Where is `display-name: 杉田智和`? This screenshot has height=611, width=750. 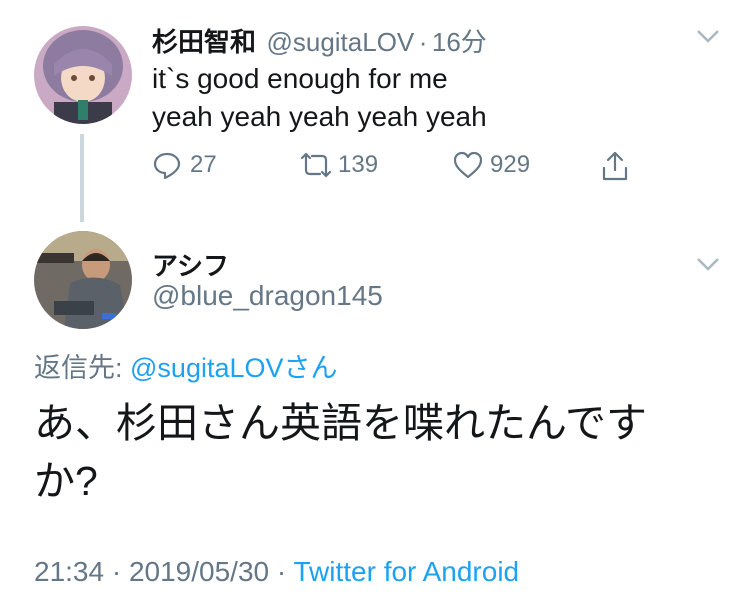 display-name: 杉田智和 is located at coordinates (204, 42).